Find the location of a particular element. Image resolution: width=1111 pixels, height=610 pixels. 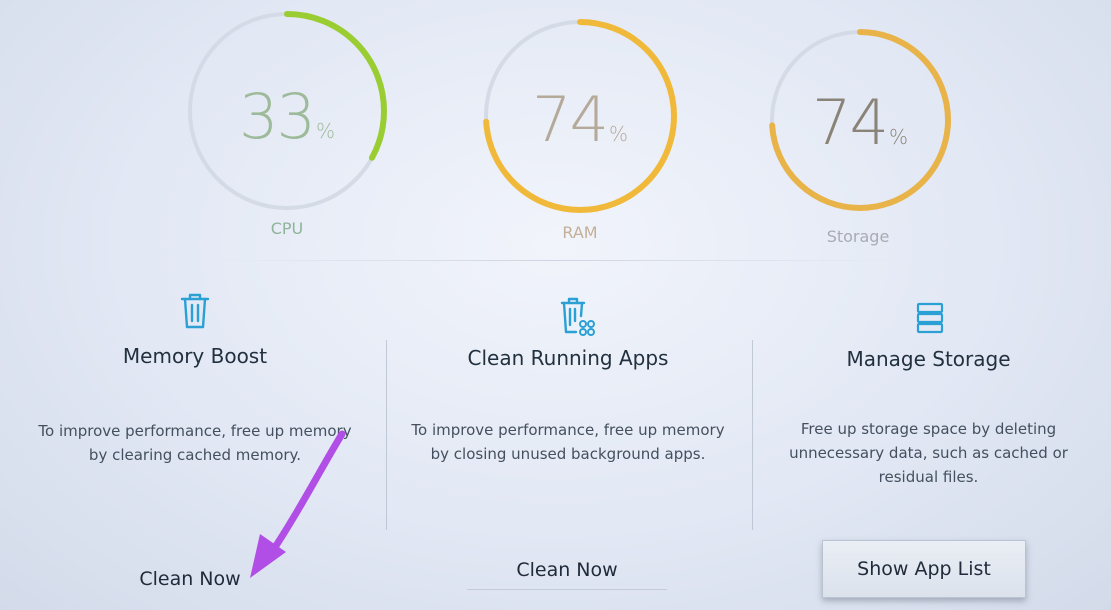

cpu-label: CPU is located at coordinates (287, 228).